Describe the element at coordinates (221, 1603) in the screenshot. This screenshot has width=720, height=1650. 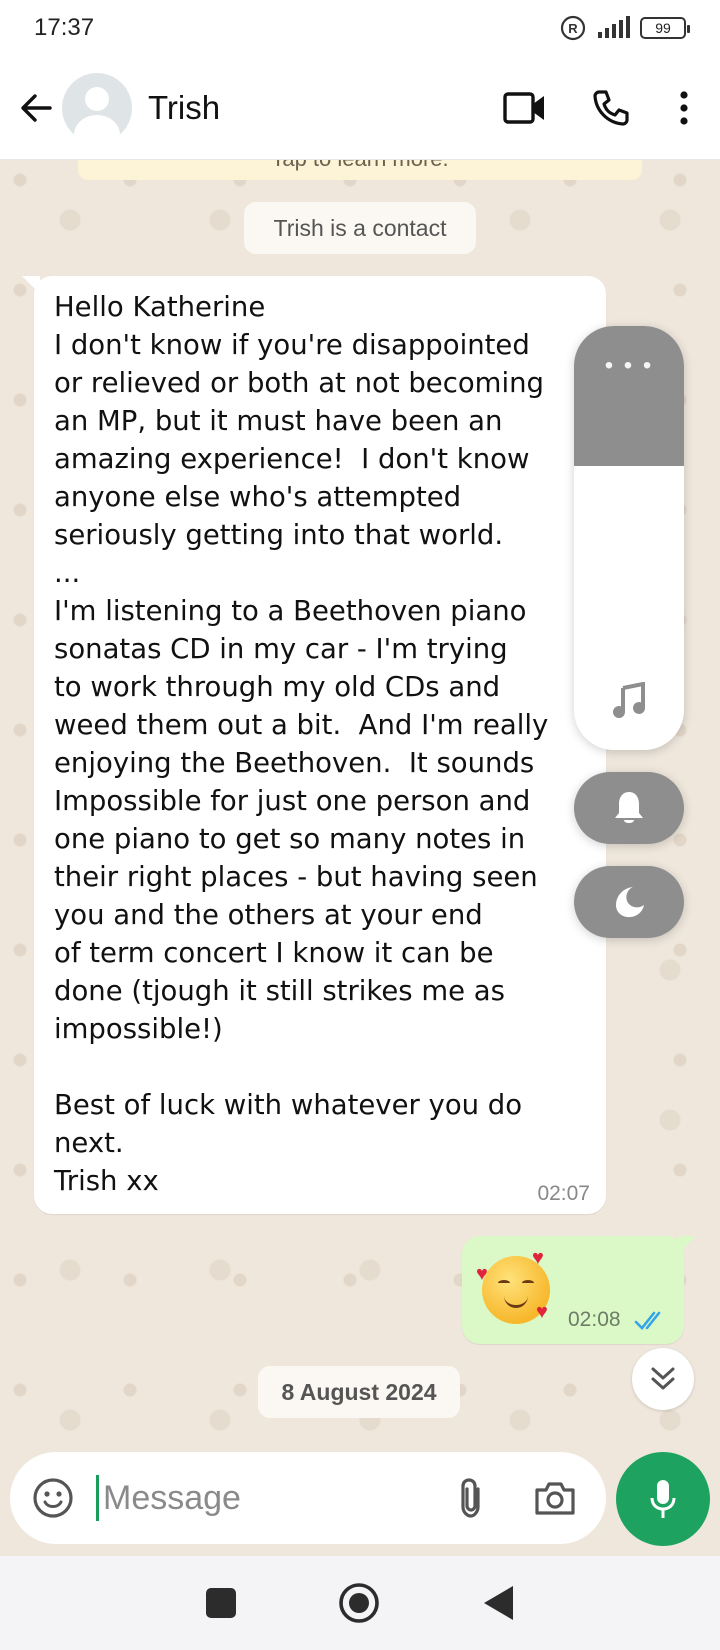
I see `recent-apps-icon` at that location.